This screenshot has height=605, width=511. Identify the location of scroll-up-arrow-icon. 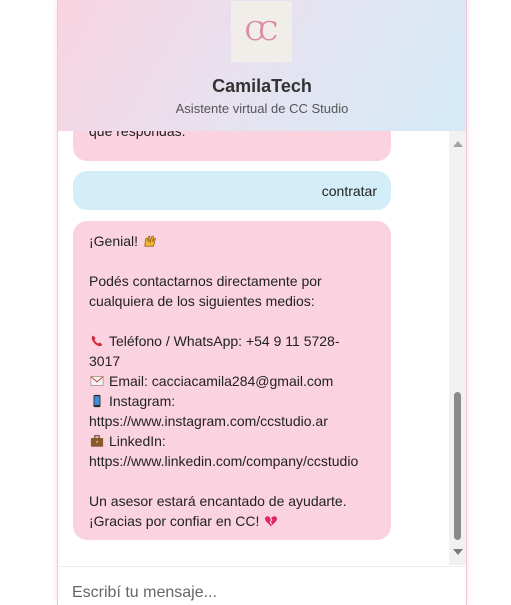
(458, 144).